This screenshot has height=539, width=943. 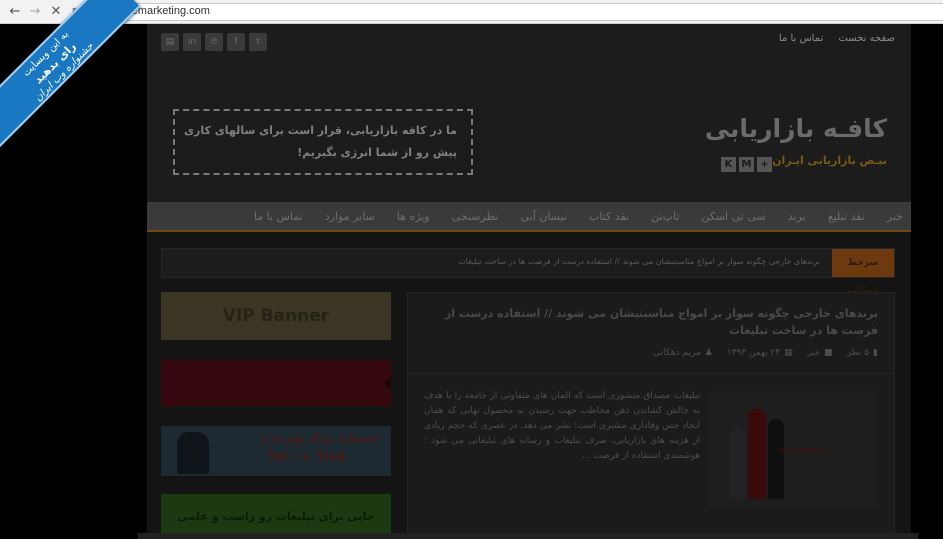 I want to click on logo-box-m: M, so click(x=746, y=164).